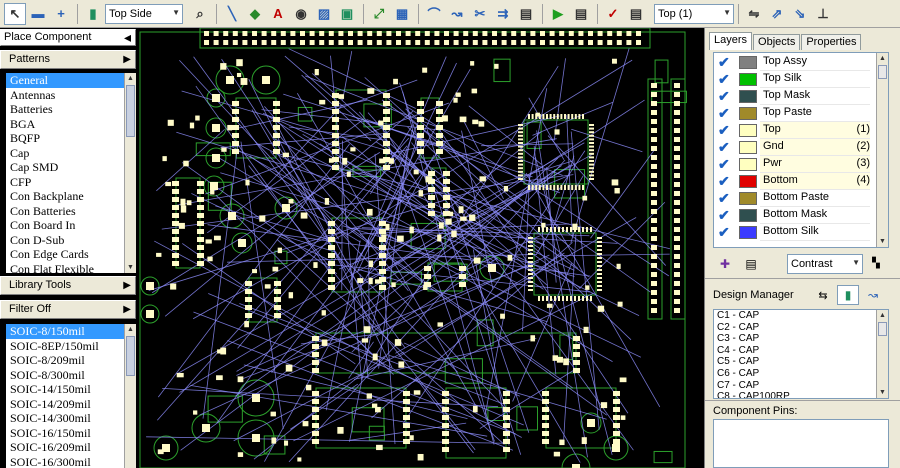 The image size is (900, 468). What do you see at coordinates (65, 331) in the screenshot?
I see `list-item: SOIC-8/150mil` at bounding box center [65, 331].